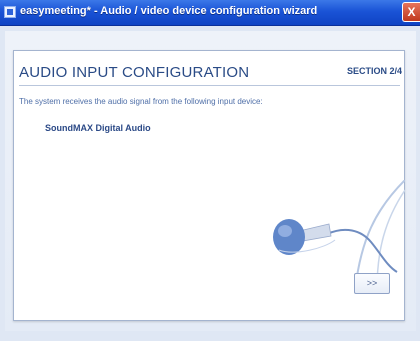 This screenshot has height=341, width=420. What do you see at coordinates (372, 283) in the screenshot?
I see `next-button: >>` at bounding box center [372, 283].